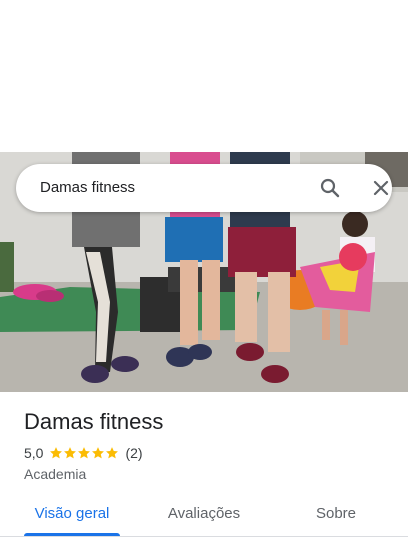 This screenshot has width=408, height=544. Describe the element at coordinates (72, 514) in the screenshot. I see `tab-overview: Visão geral` at that location.